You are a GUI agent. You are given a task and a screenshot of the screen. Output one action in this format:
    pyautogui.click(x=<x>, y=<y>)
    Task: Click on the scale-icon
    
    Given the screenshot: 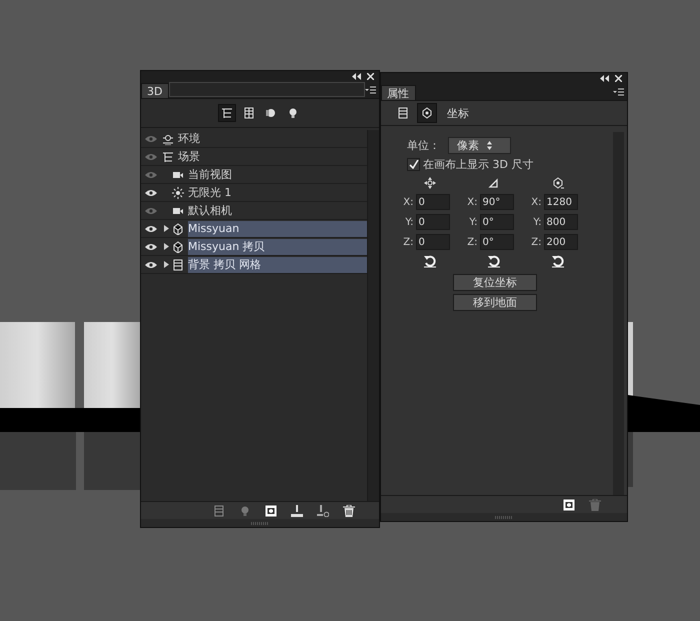 What is the action you would take?
    pyautogui.click(x=558, y=183)
    